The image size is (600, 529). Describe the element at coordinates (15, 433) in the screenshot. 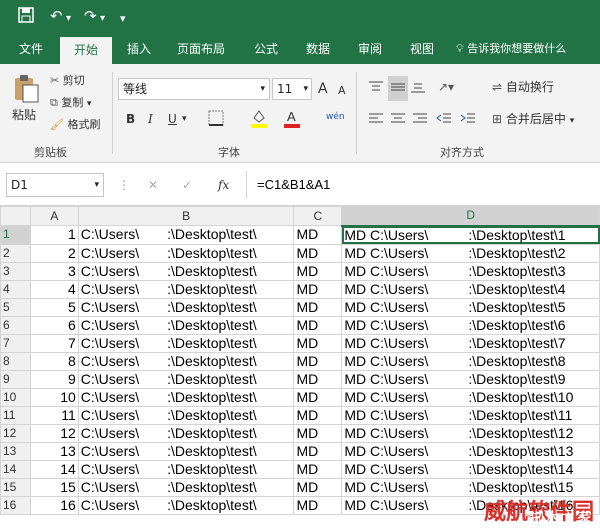

I see `row-header: 12` at that location.